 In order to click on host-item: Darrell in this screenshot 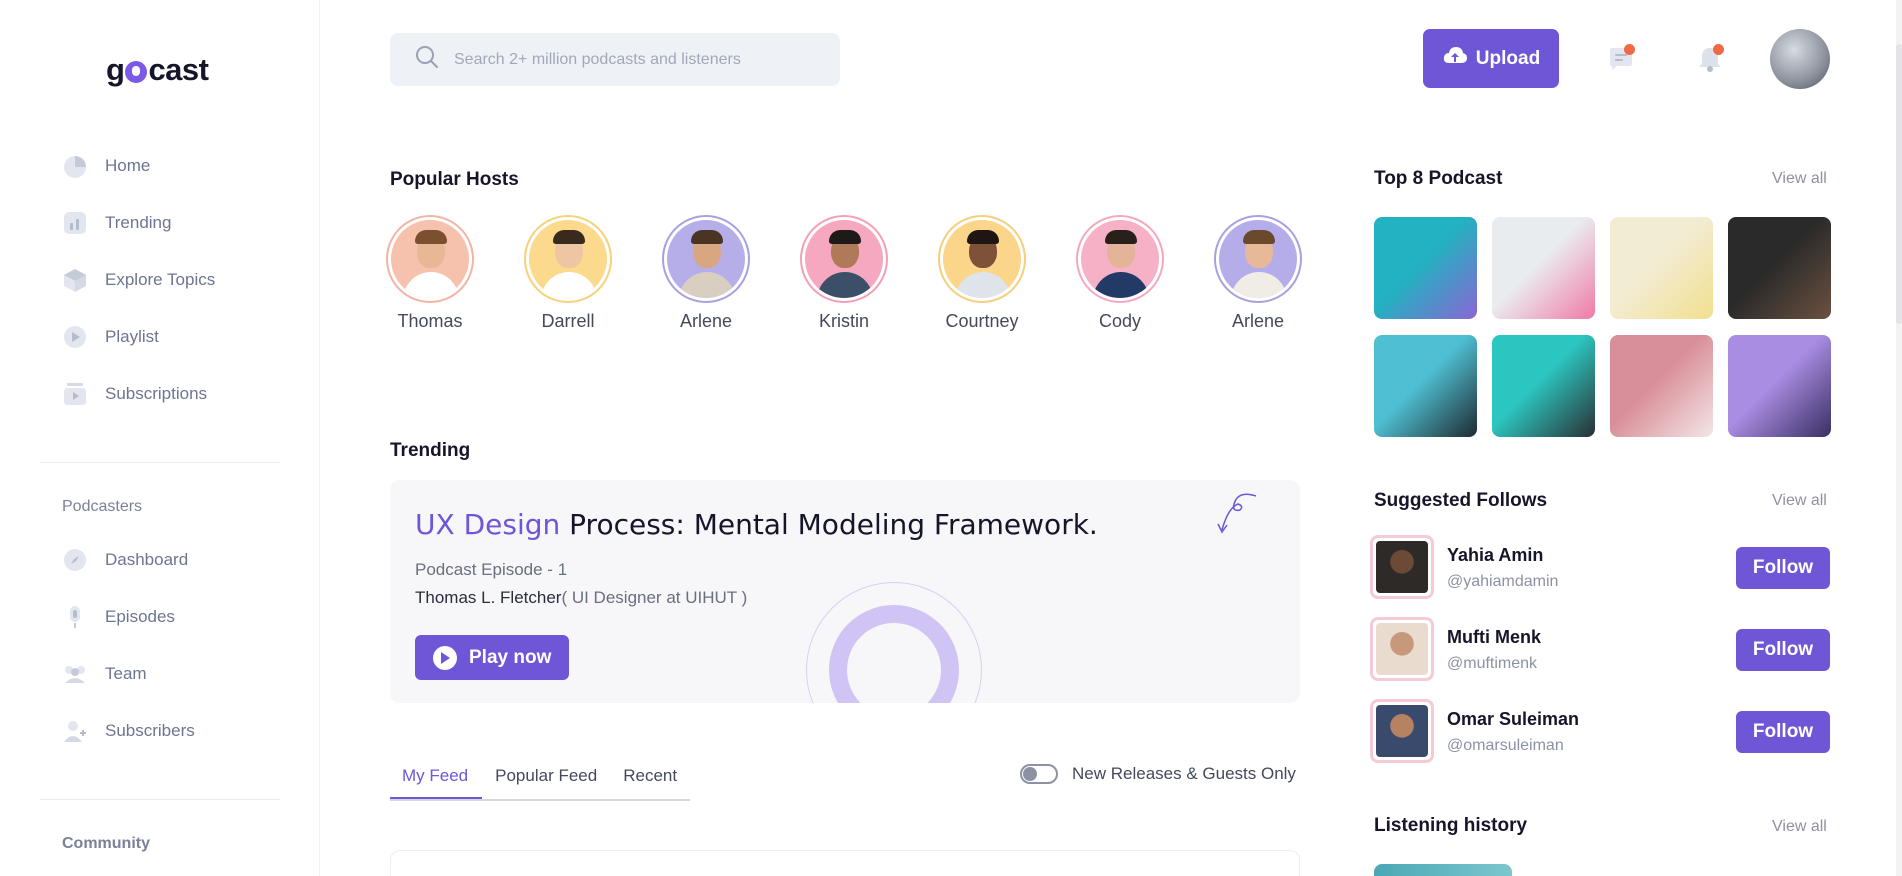, I will do `click(568, 273)`.